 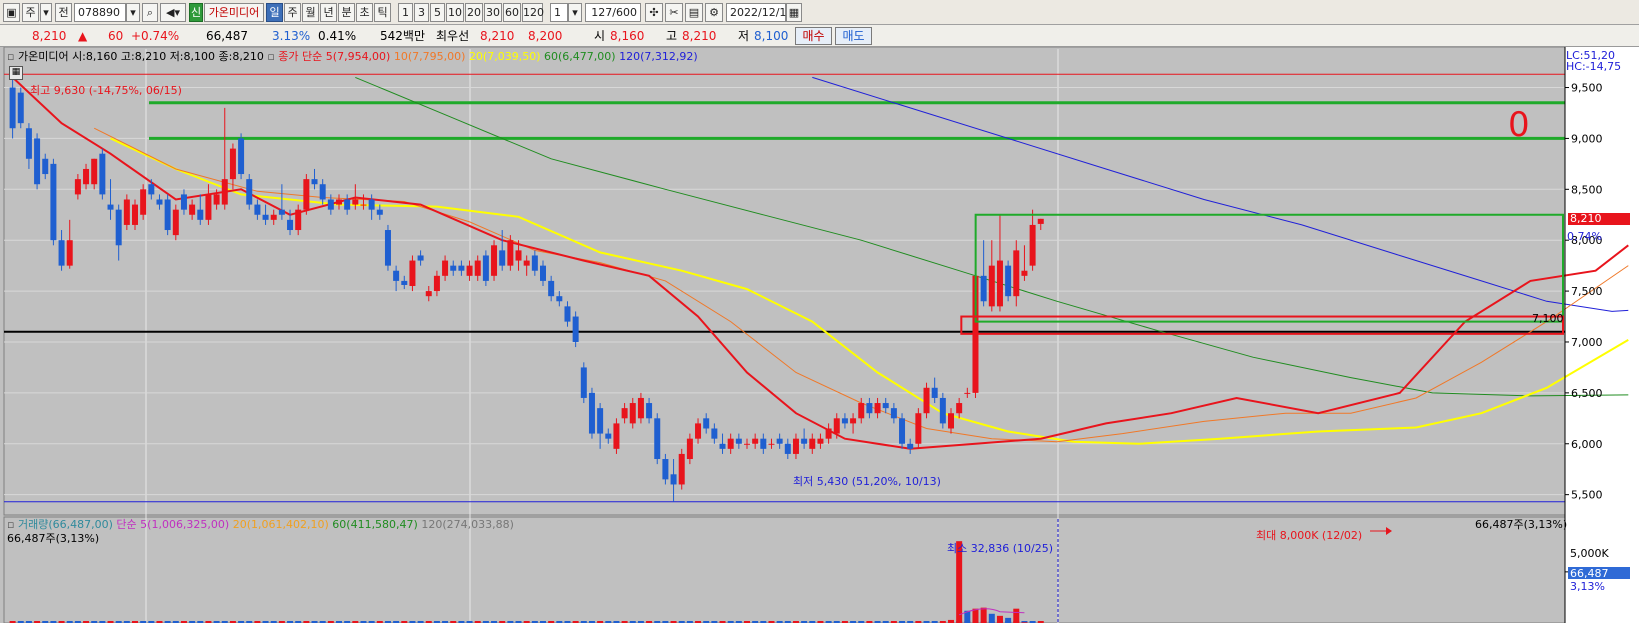 What do you see at coordinates (421, 12) in the screenshot?
I see `interval-button: 3` at bounding box center [421, 12].